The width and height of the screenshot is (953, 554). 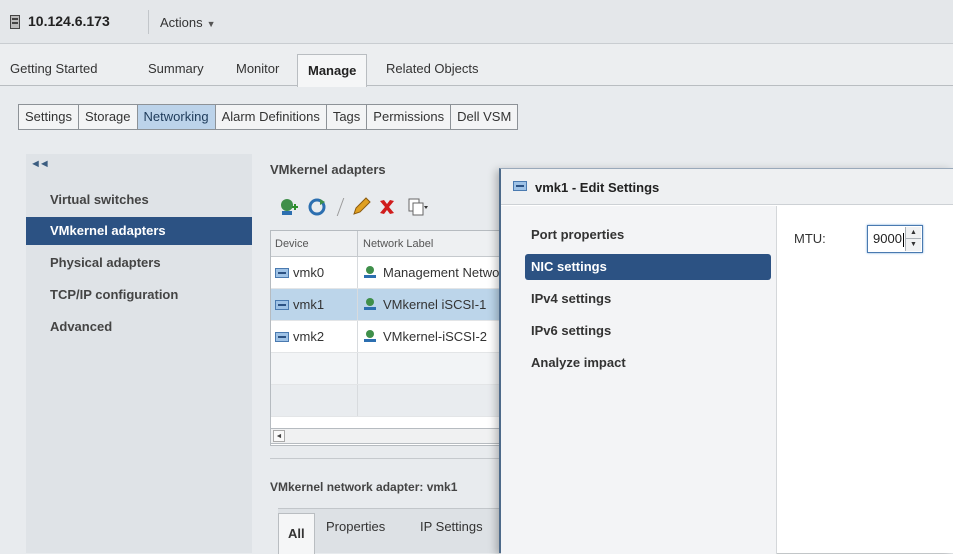 I want to click on horizontal-scrollbar: ◄, so click(x=386, y=436).